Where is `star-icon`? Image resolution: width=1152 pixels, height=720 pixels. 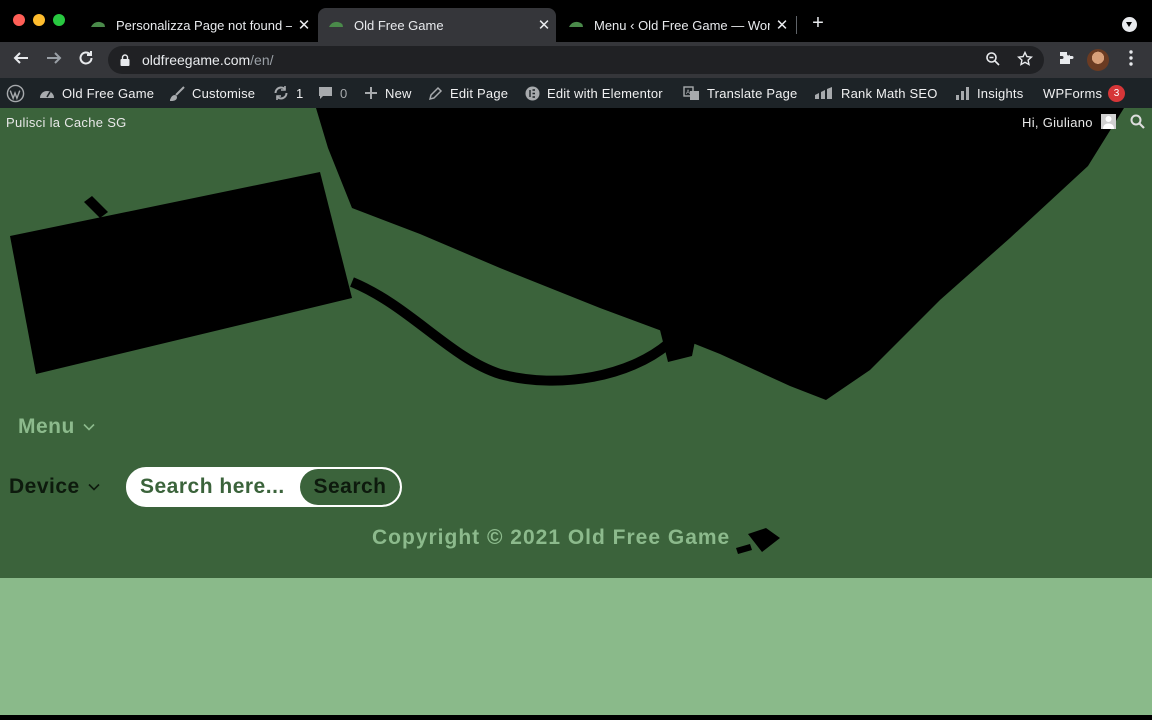
star-icon is located at coordinates (1025, 59).